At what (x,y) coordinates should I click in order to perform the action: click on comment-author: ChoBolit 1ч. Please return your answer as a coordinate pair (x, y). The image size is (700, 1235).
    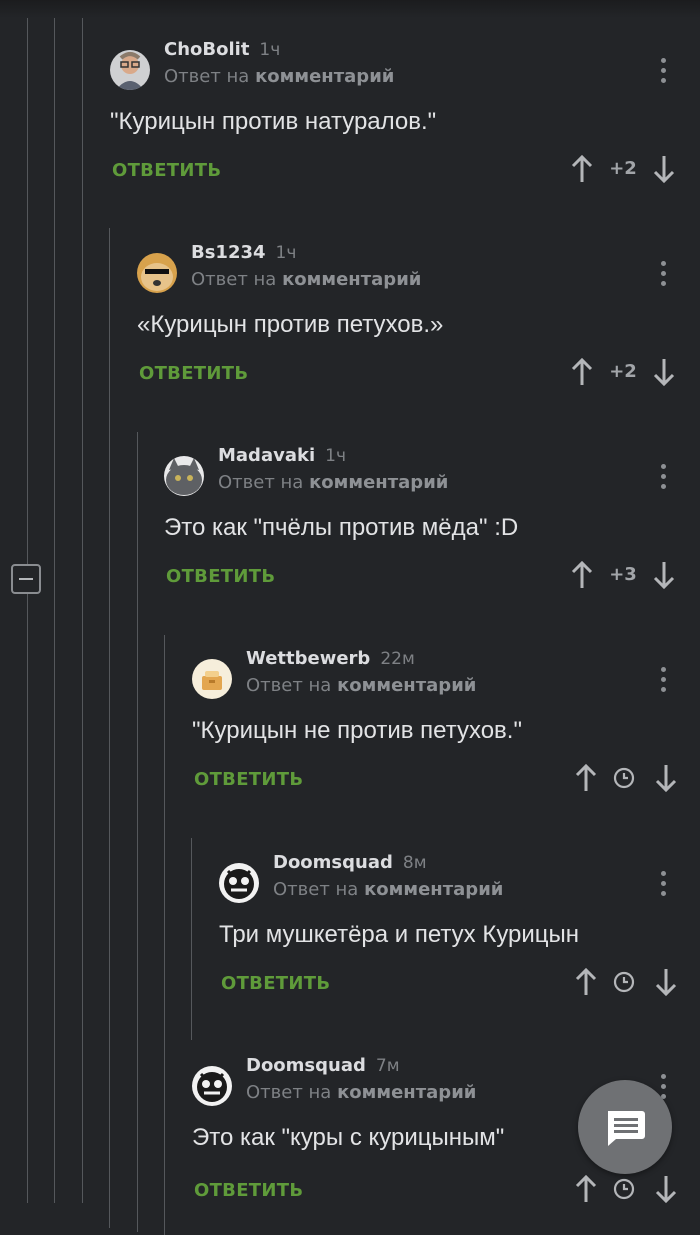
    Looking at the image, I should click on (222, 49).